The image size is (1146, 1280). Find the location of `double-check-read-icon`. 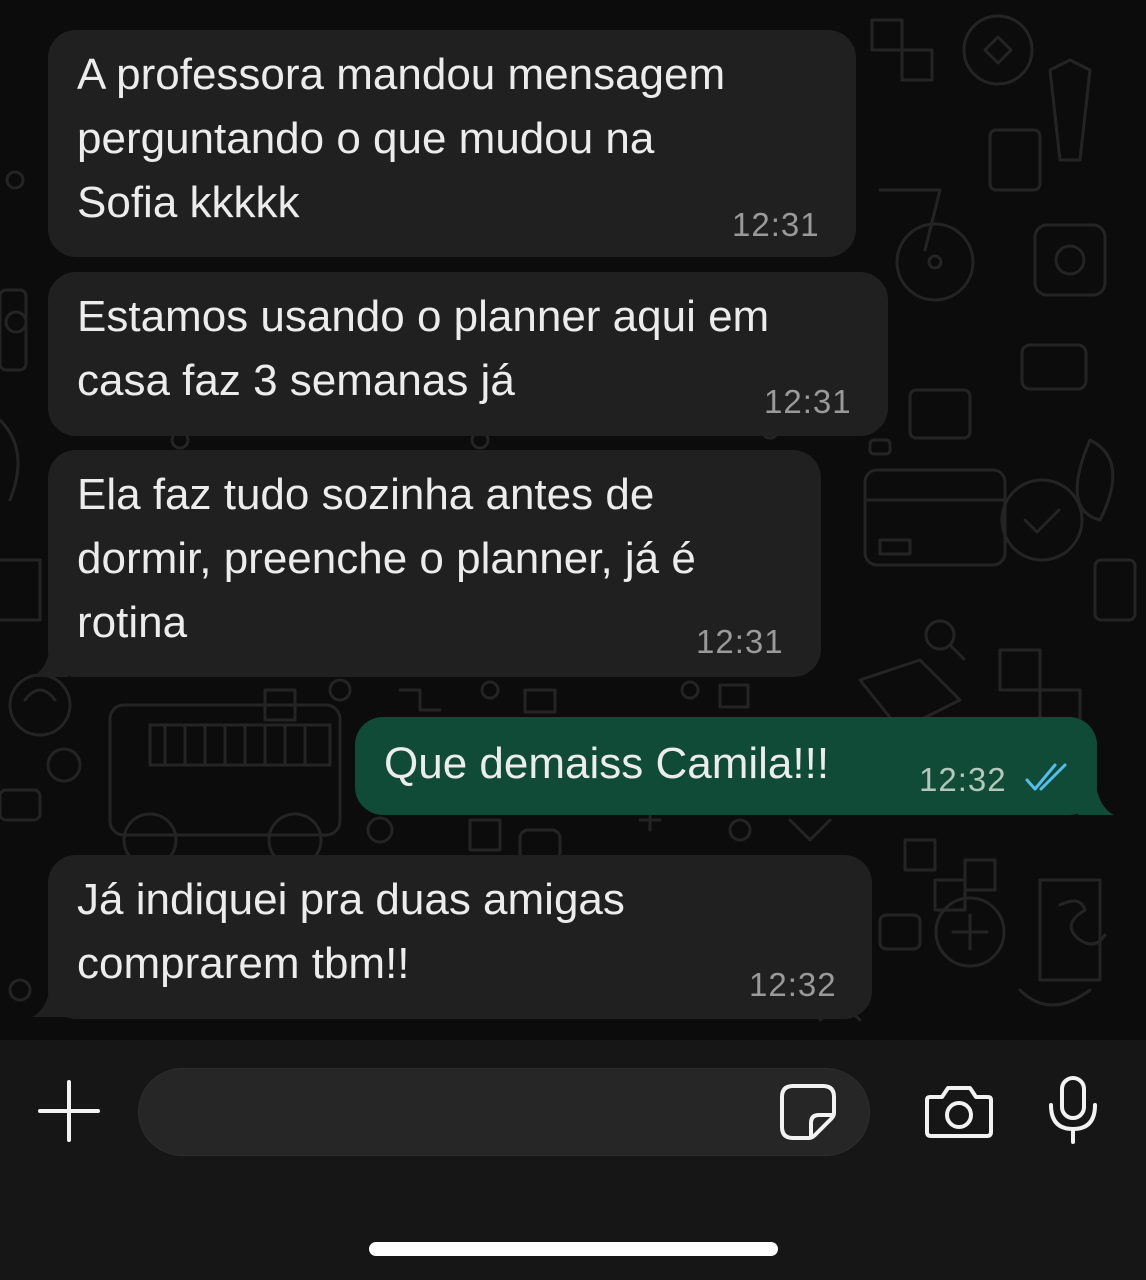

double-check-read-icon is located at coordinates (1046, 777).